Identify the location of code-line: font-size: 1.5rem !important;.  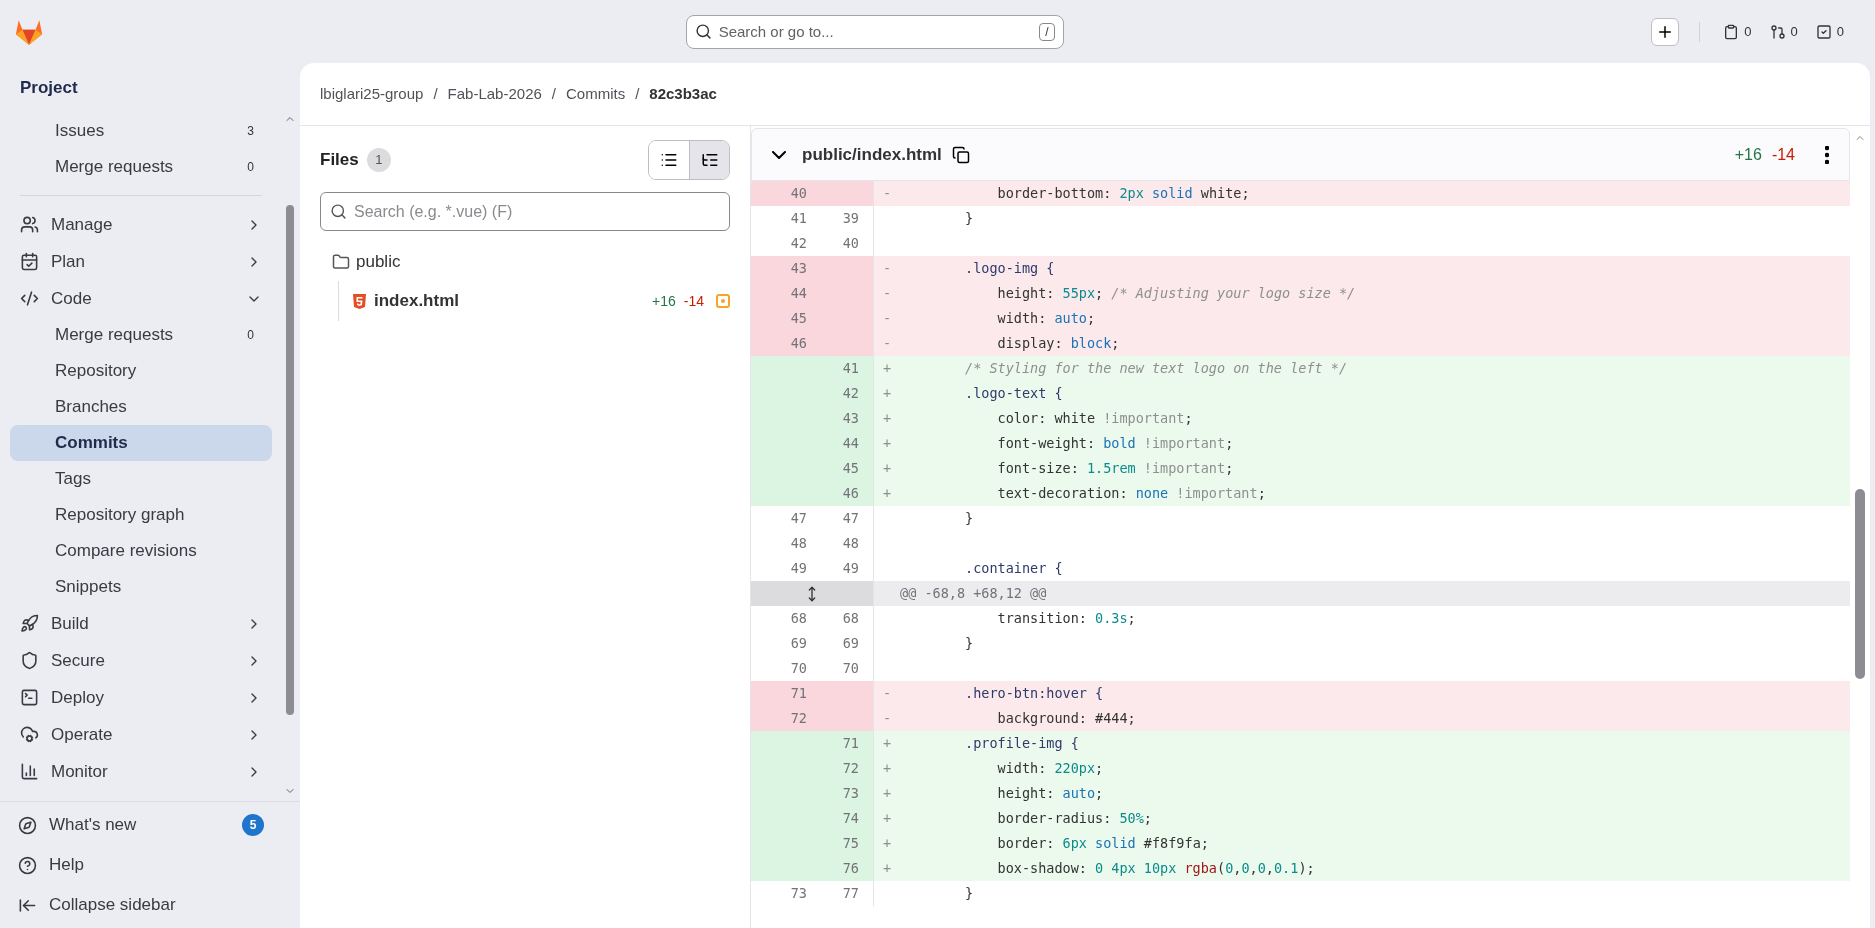
(1115, 468).